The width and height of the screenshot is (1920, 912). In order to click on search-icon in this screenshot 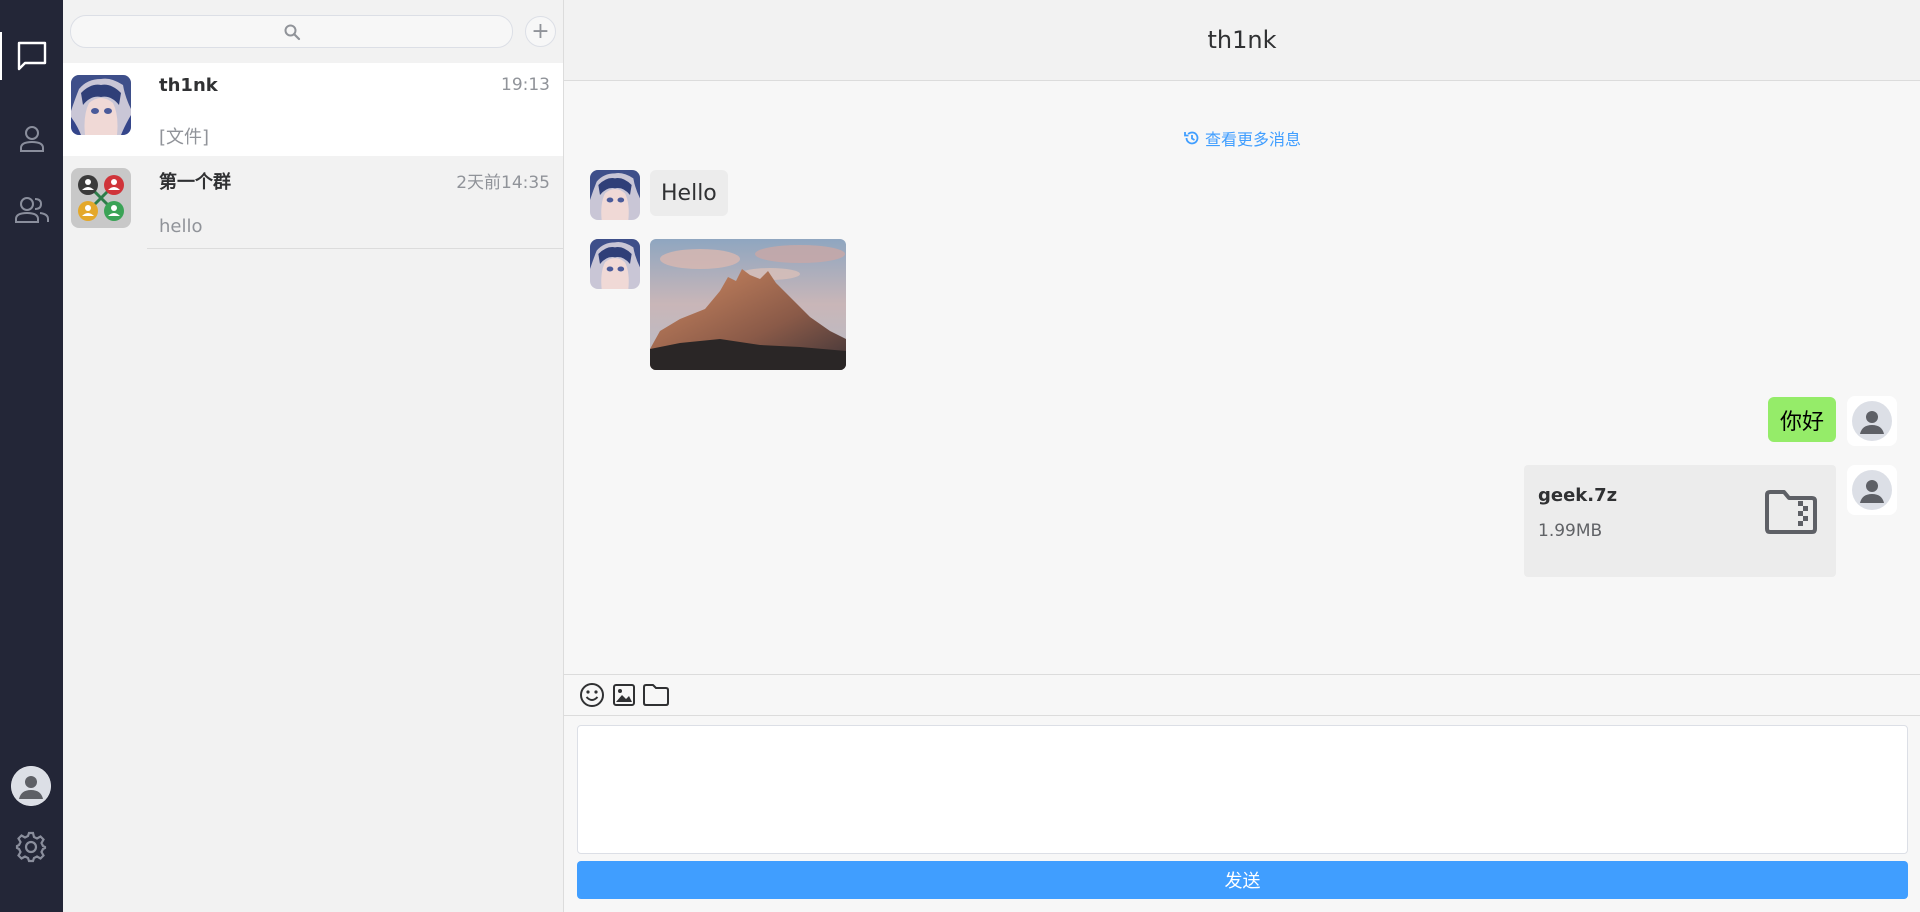, I will do `click(292, 32)`.